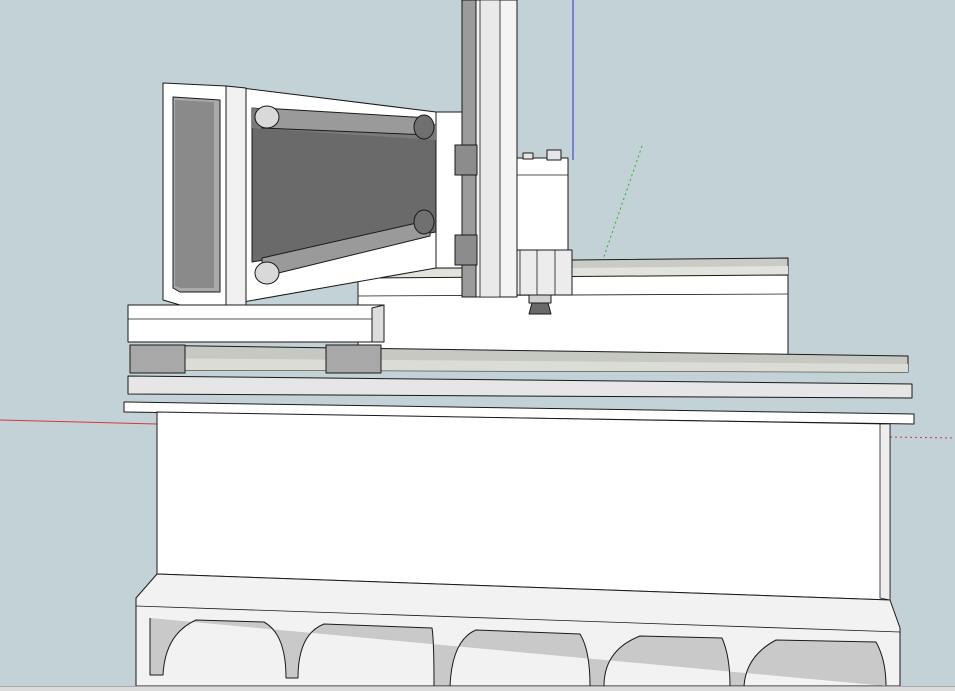  Describe the element at coordinates (519, 384) in the screenshot. I see `front-rail` at that location.